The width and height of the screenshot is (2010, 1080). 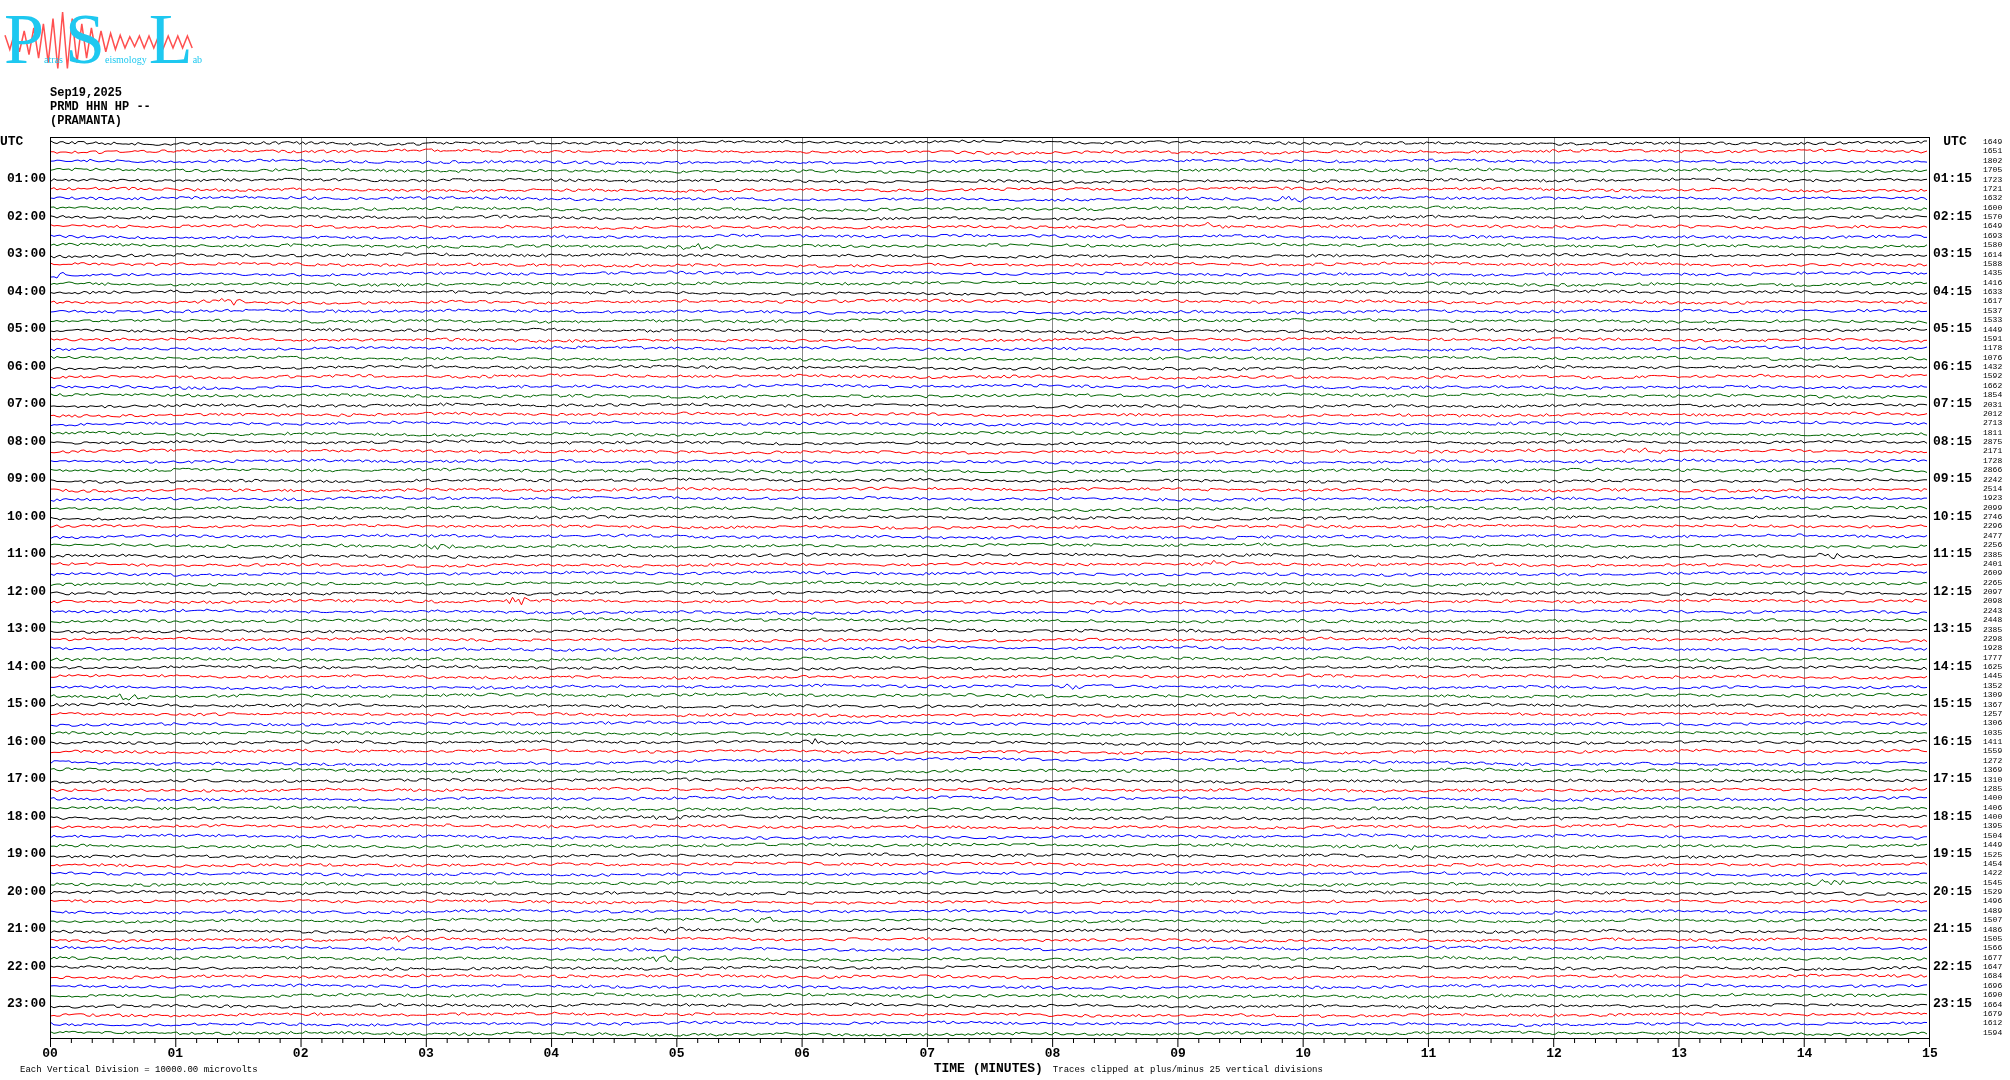 I want to click on trace-count: 1625, so click(x=1993, y=667).